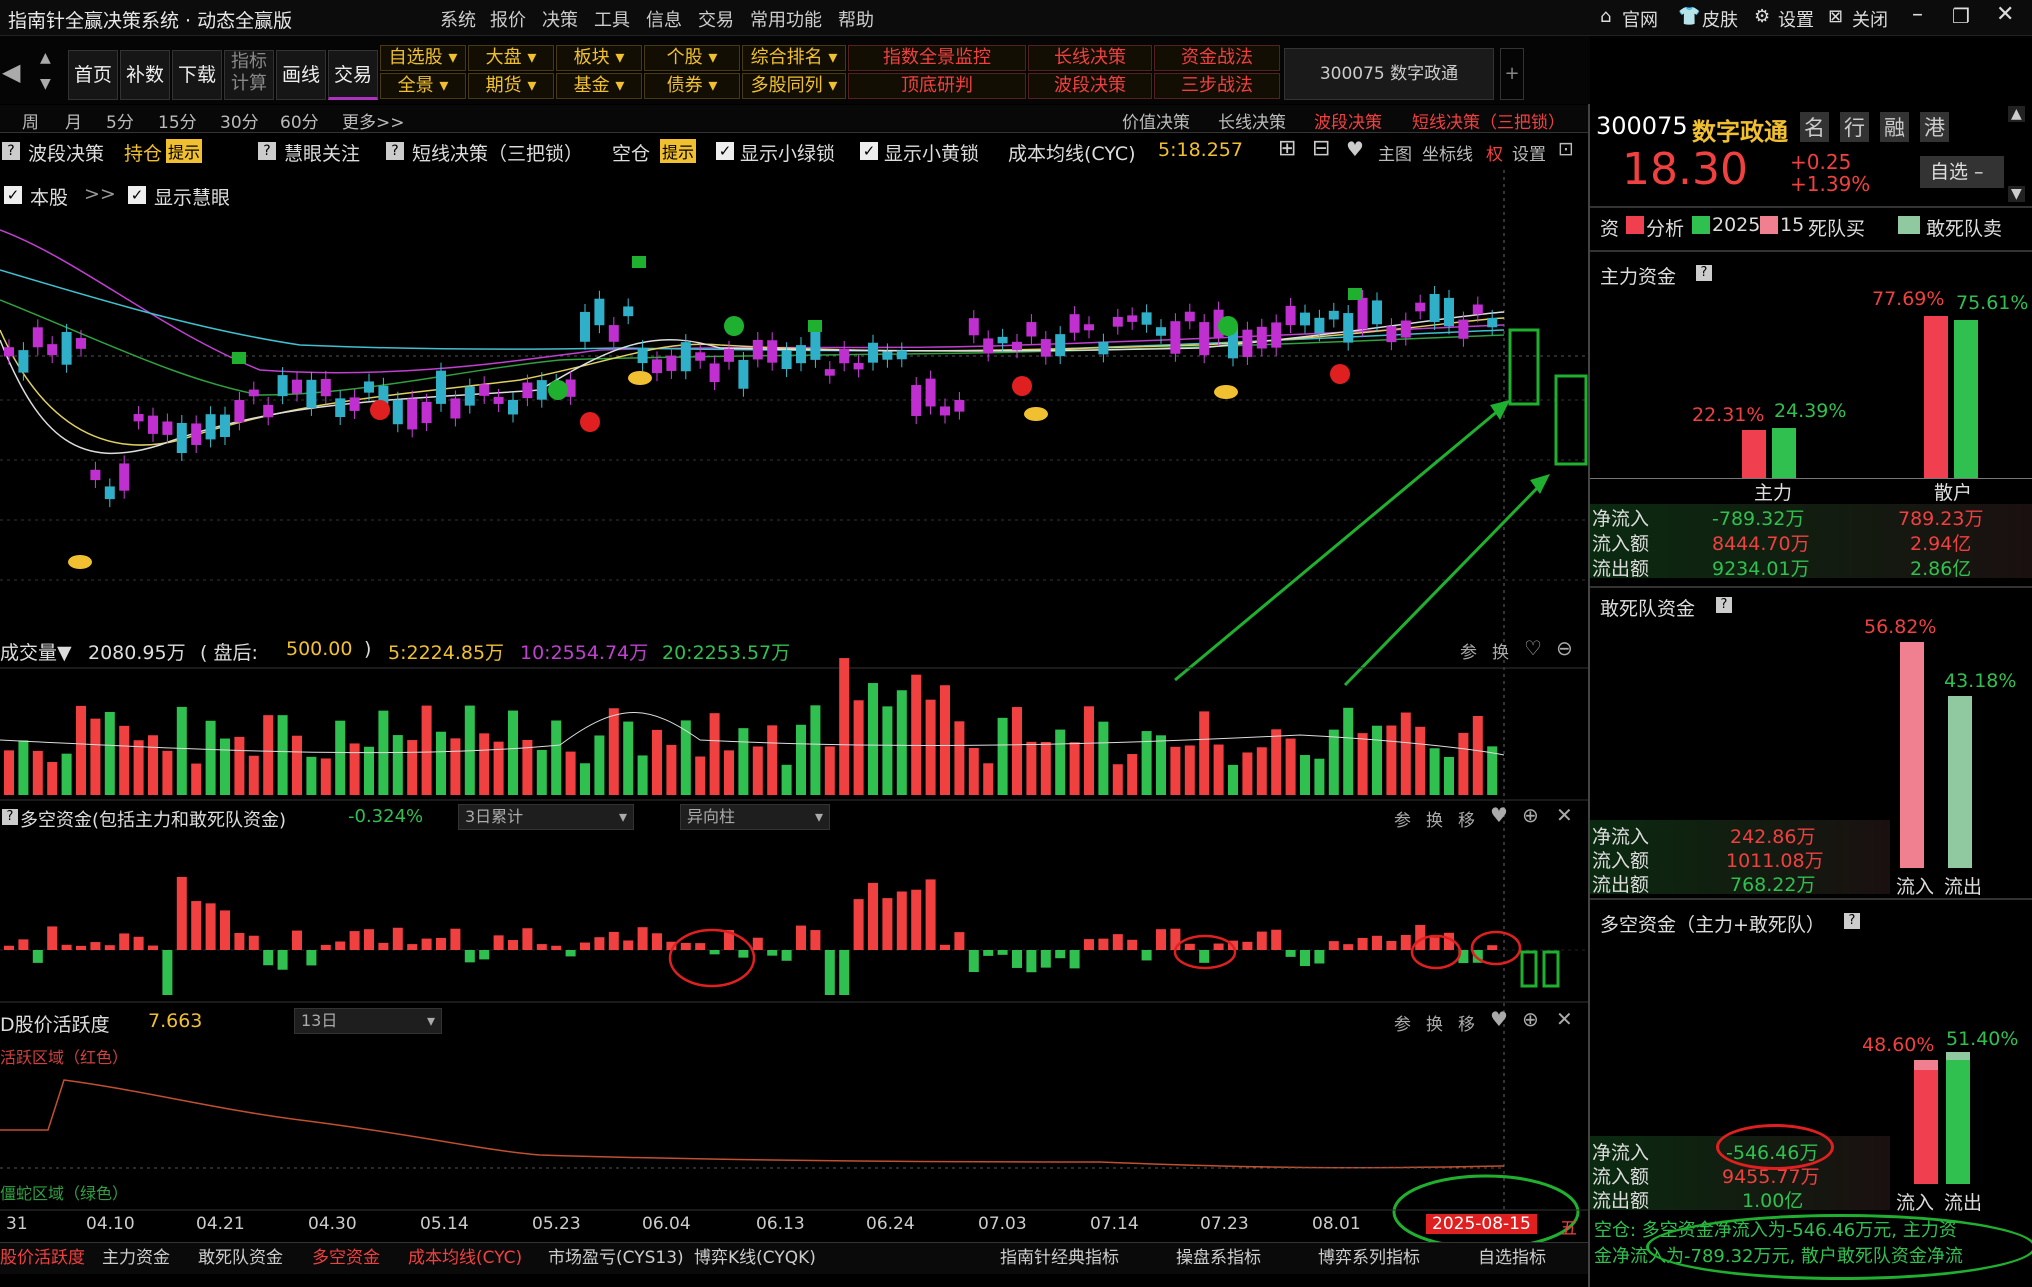 This screenshot has height=1287, width=2032. I want to click on tab-cyc: 成本均线(CYC), so click(465, 1258).